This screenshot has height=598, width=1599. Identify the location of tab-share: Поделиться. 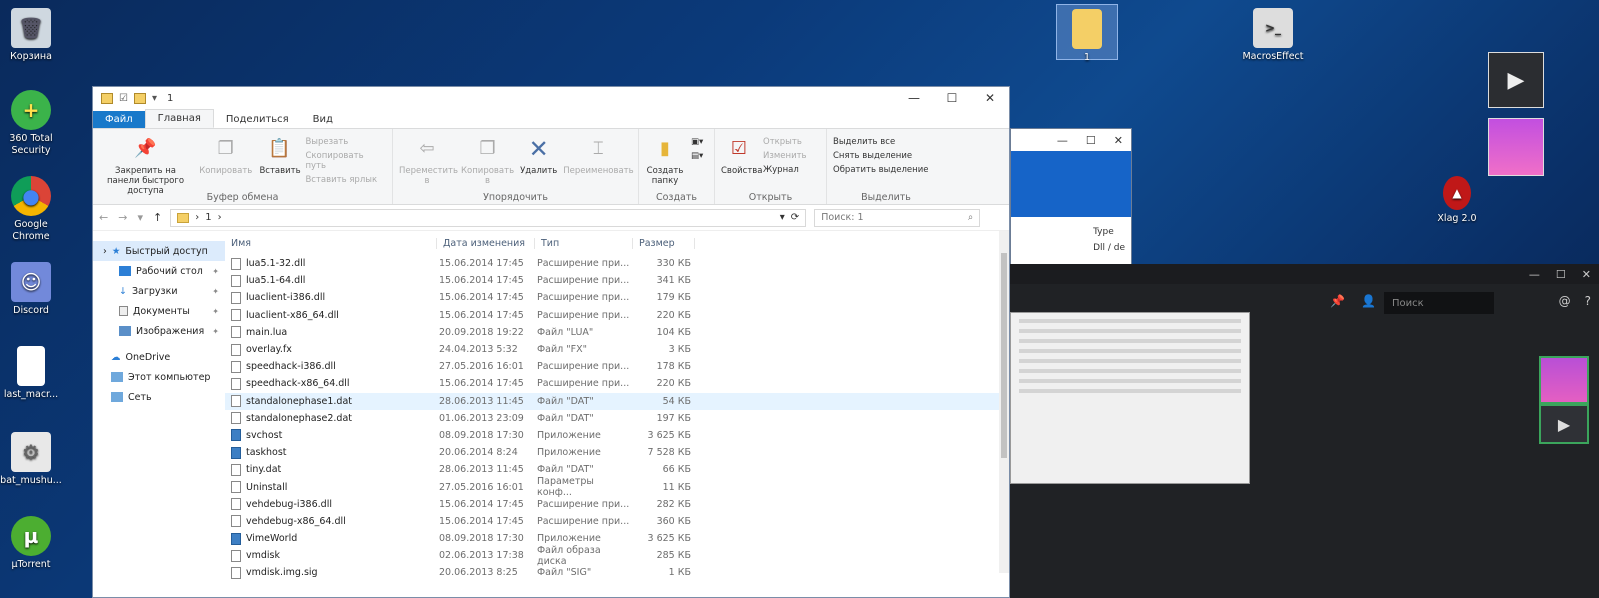
(257, 119).